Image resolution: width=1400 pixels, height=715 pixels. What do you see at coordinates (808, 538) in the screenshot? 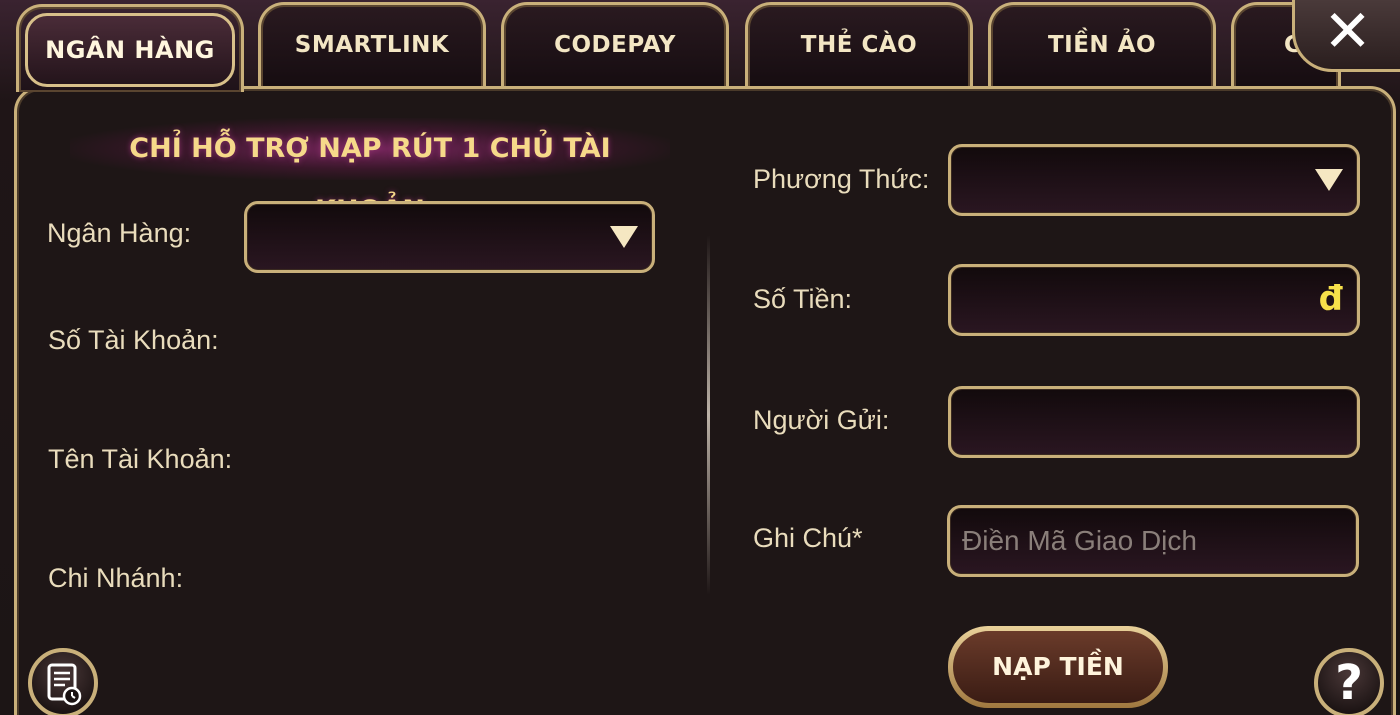
I see `note-label: Ghi Chú*` at bounding box center [808, 538].